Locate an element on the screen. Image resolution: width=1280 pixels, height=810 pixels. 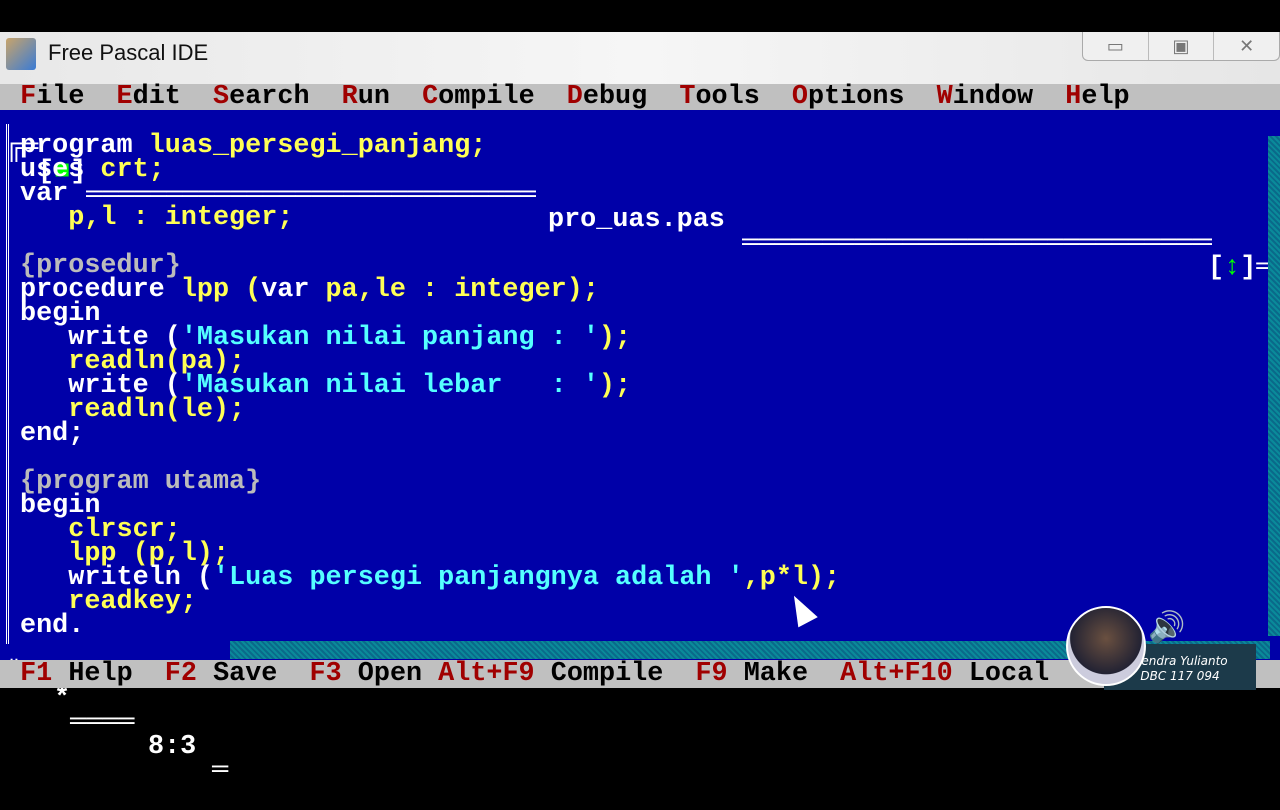
shortcut-label: Open is located at coordinates (390, 674).